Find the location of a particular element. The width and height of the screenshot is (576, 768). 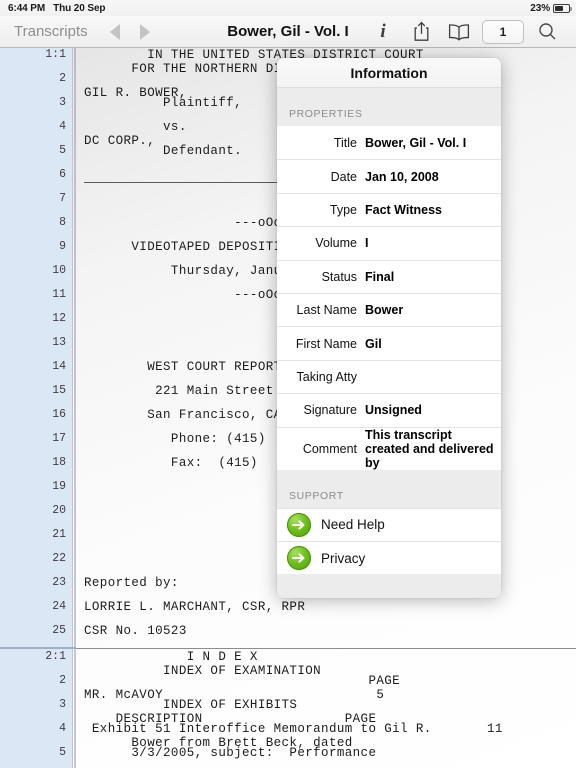

line-number: 13 is located at coordinates (59, 342).